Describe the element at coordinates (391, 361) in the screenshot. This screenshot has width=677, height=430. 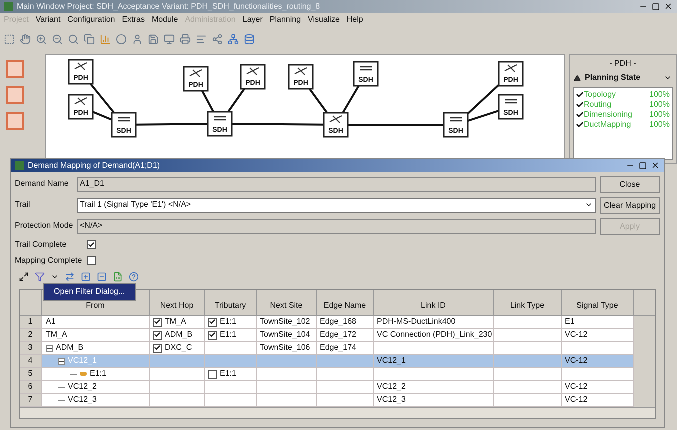
I see `table-cell: VC12_1` at that location.